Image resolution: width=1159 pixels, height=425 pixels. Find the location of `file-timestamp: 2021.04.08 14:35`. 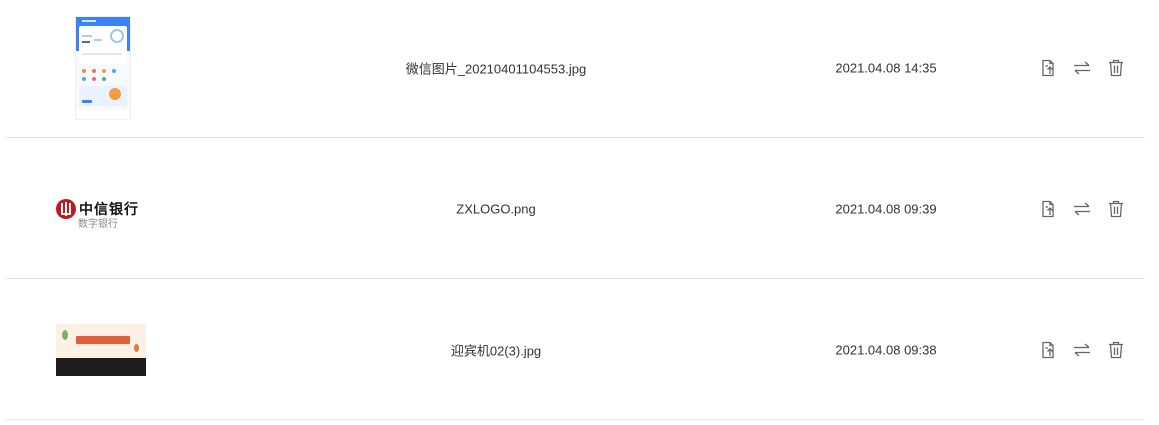

file-timestamp: 2021.04.08 14:35 is located at coordinates (886, 67).